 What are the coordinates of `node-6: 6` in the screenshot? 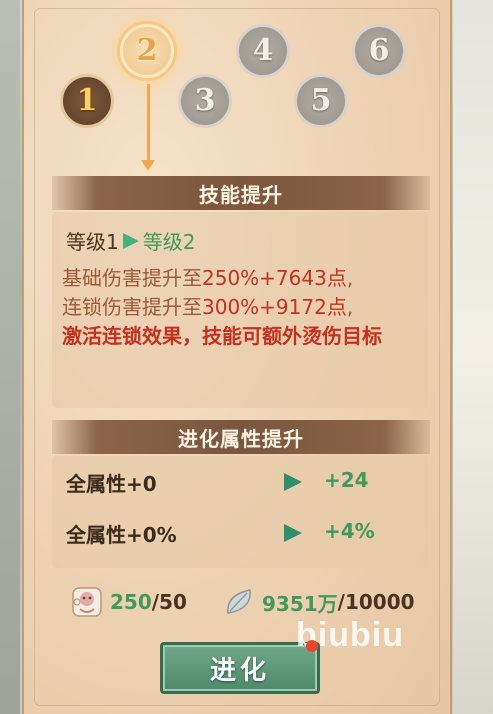 It's located at (379, 51).